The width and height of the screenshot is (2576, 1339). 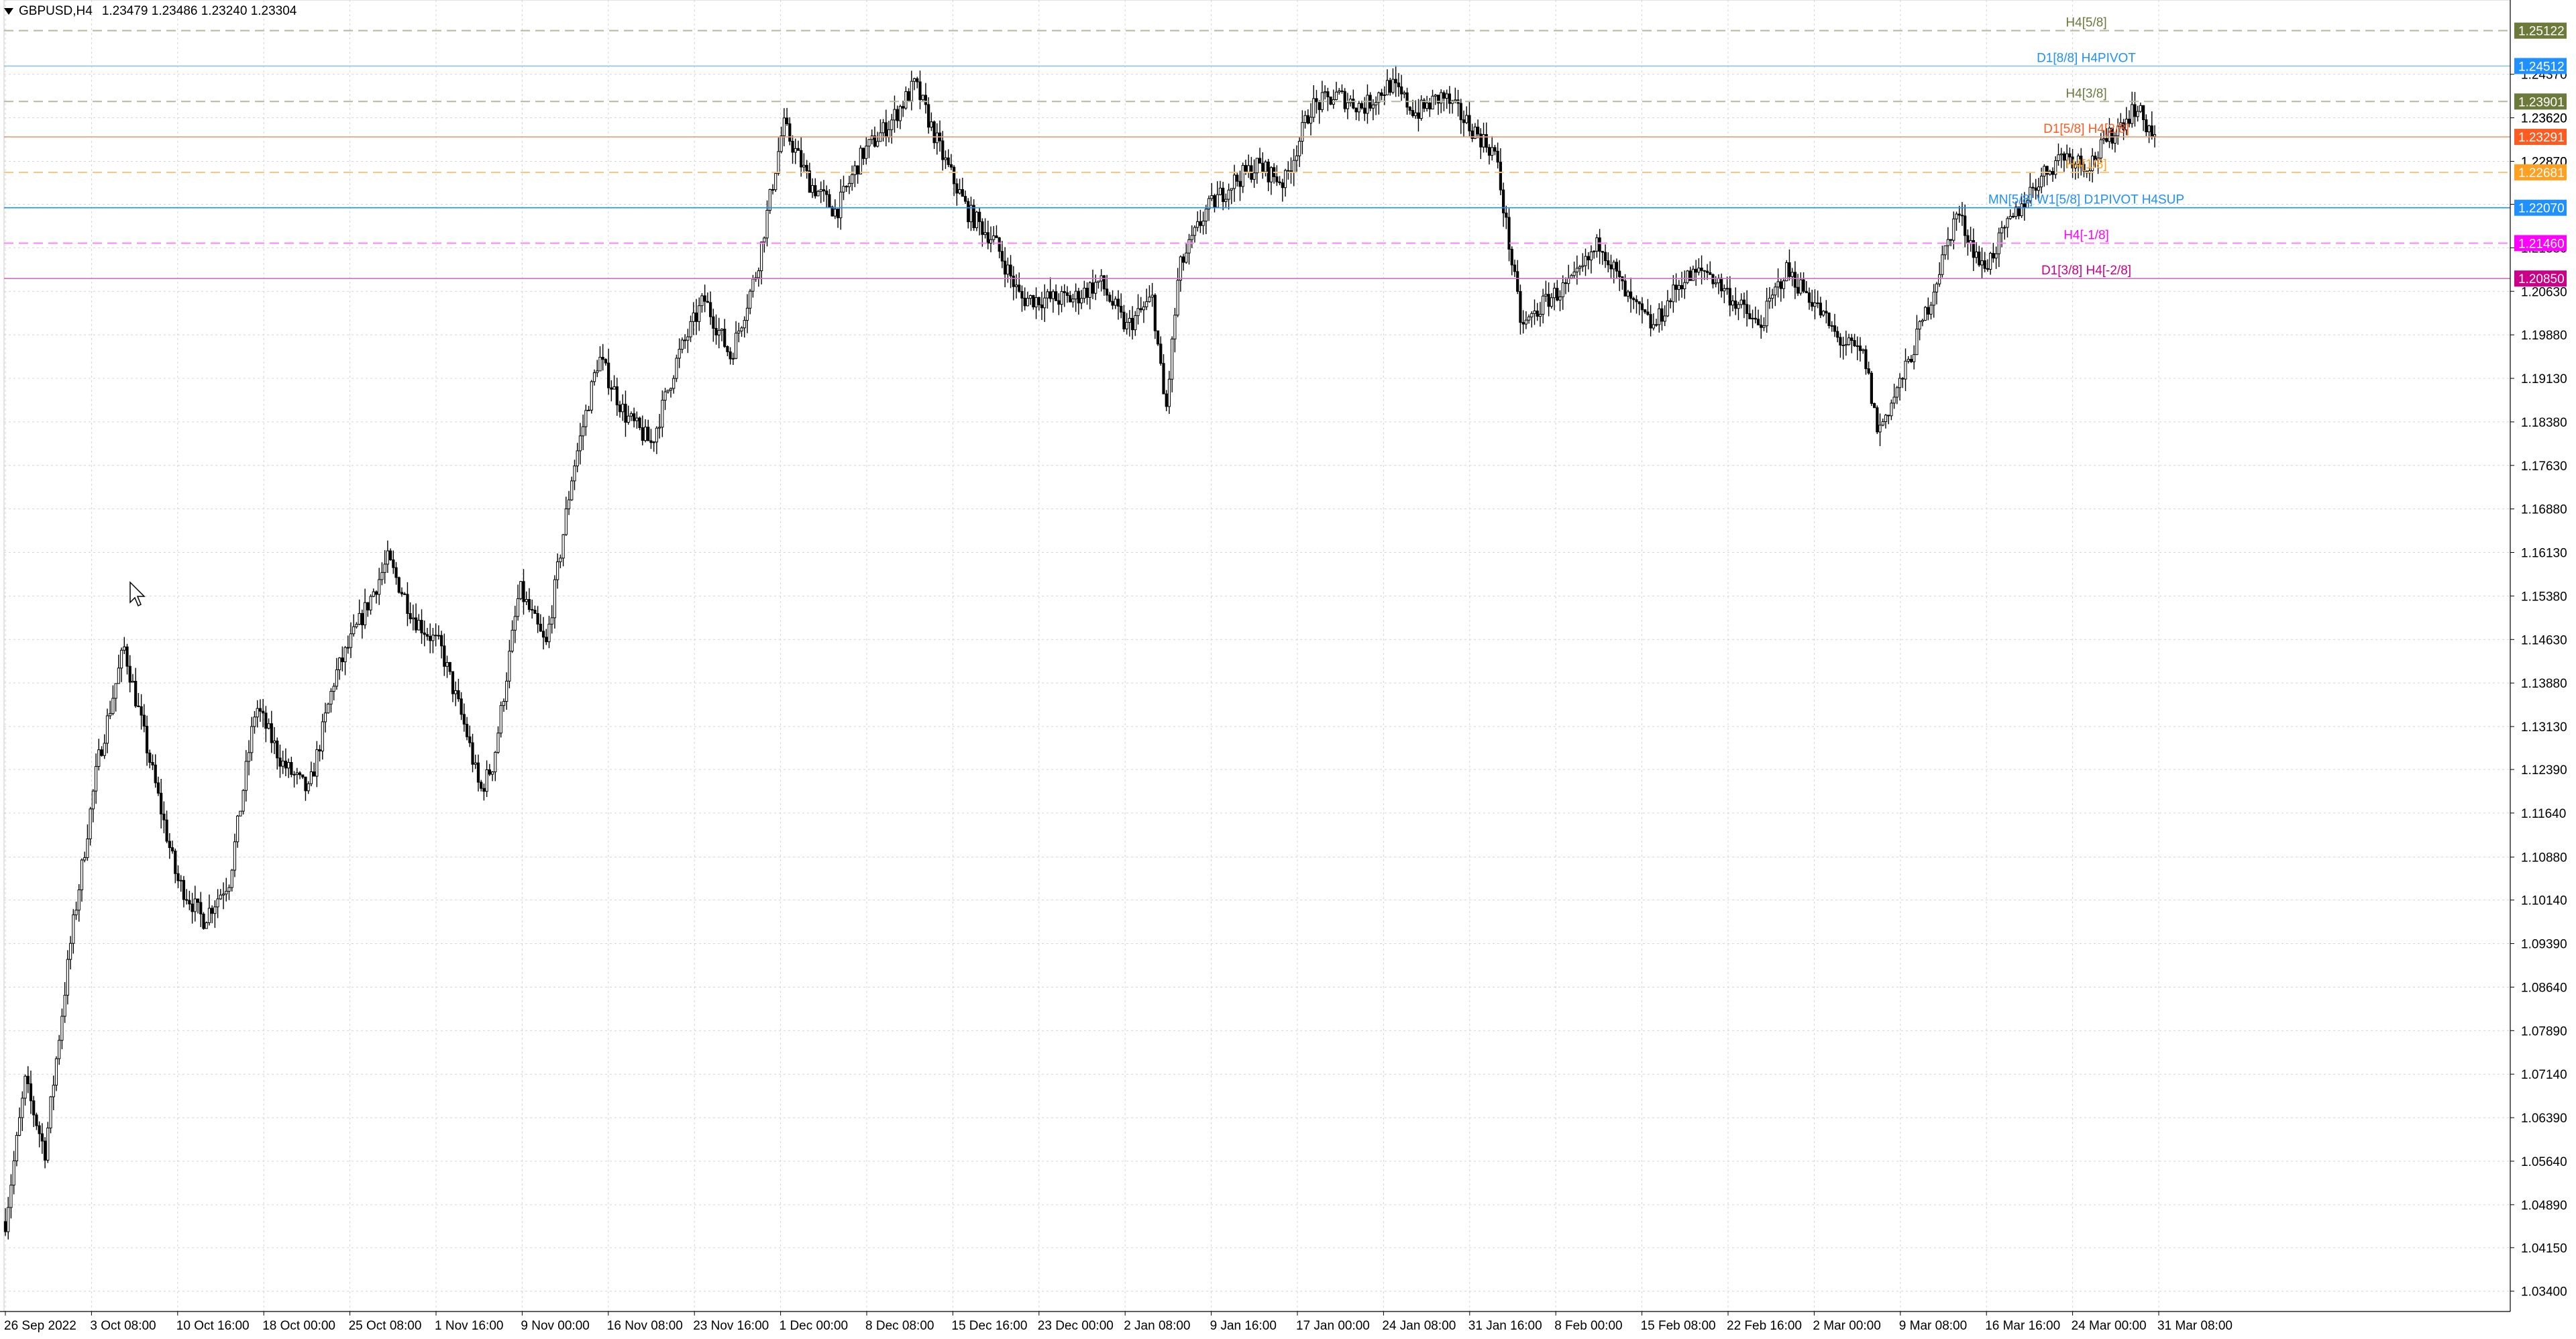 I want to click on price-tick-label: 1.07890, so click(x=2544, y=1031).